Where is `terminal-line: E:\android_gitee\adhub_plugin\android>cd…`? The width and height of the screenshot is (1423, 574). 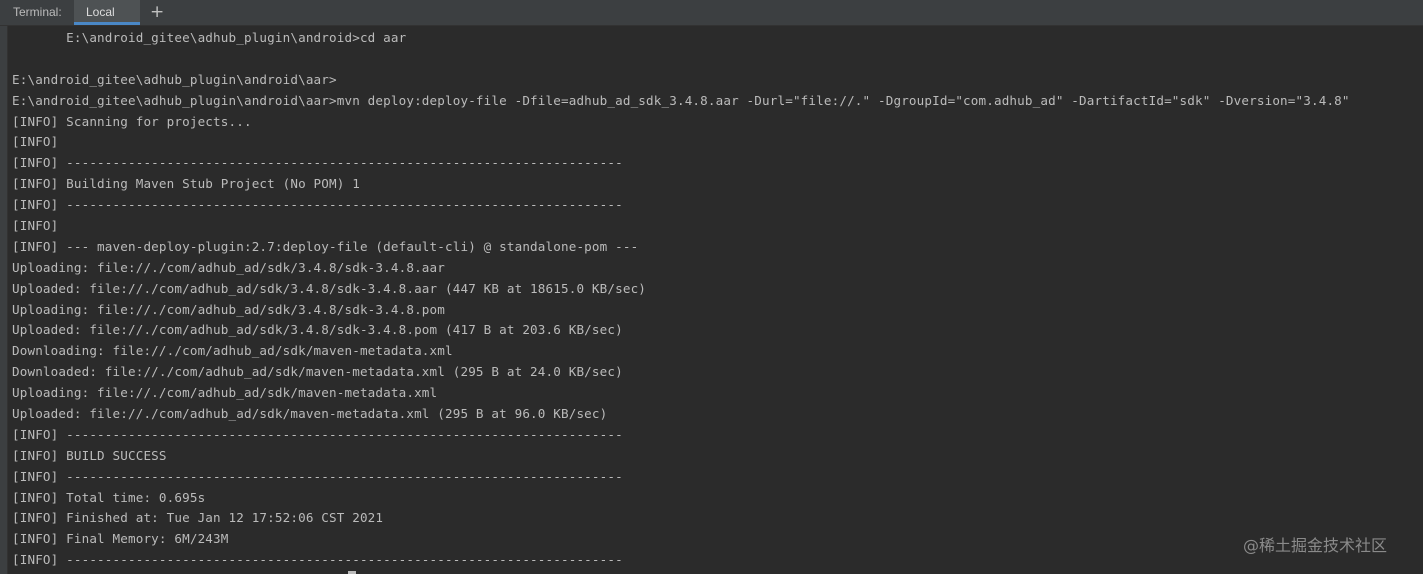 terminal-line: E:\android_gitee\adhub_plugin\android>cd… is located at coordinates (209, 37).